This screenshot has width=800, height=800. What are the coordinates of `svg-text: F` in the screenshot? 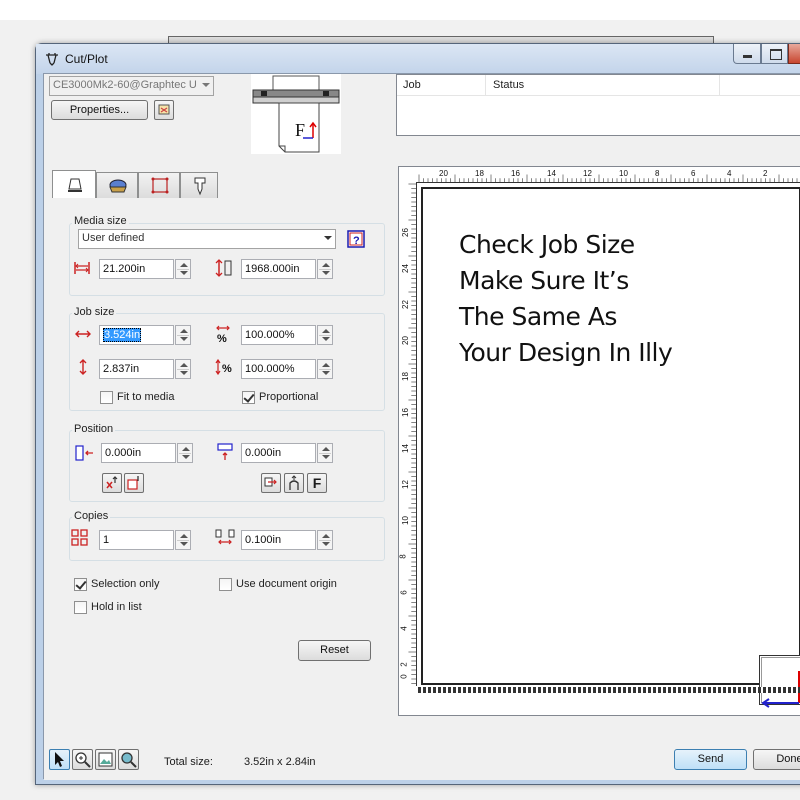 It's located at (300, 130).